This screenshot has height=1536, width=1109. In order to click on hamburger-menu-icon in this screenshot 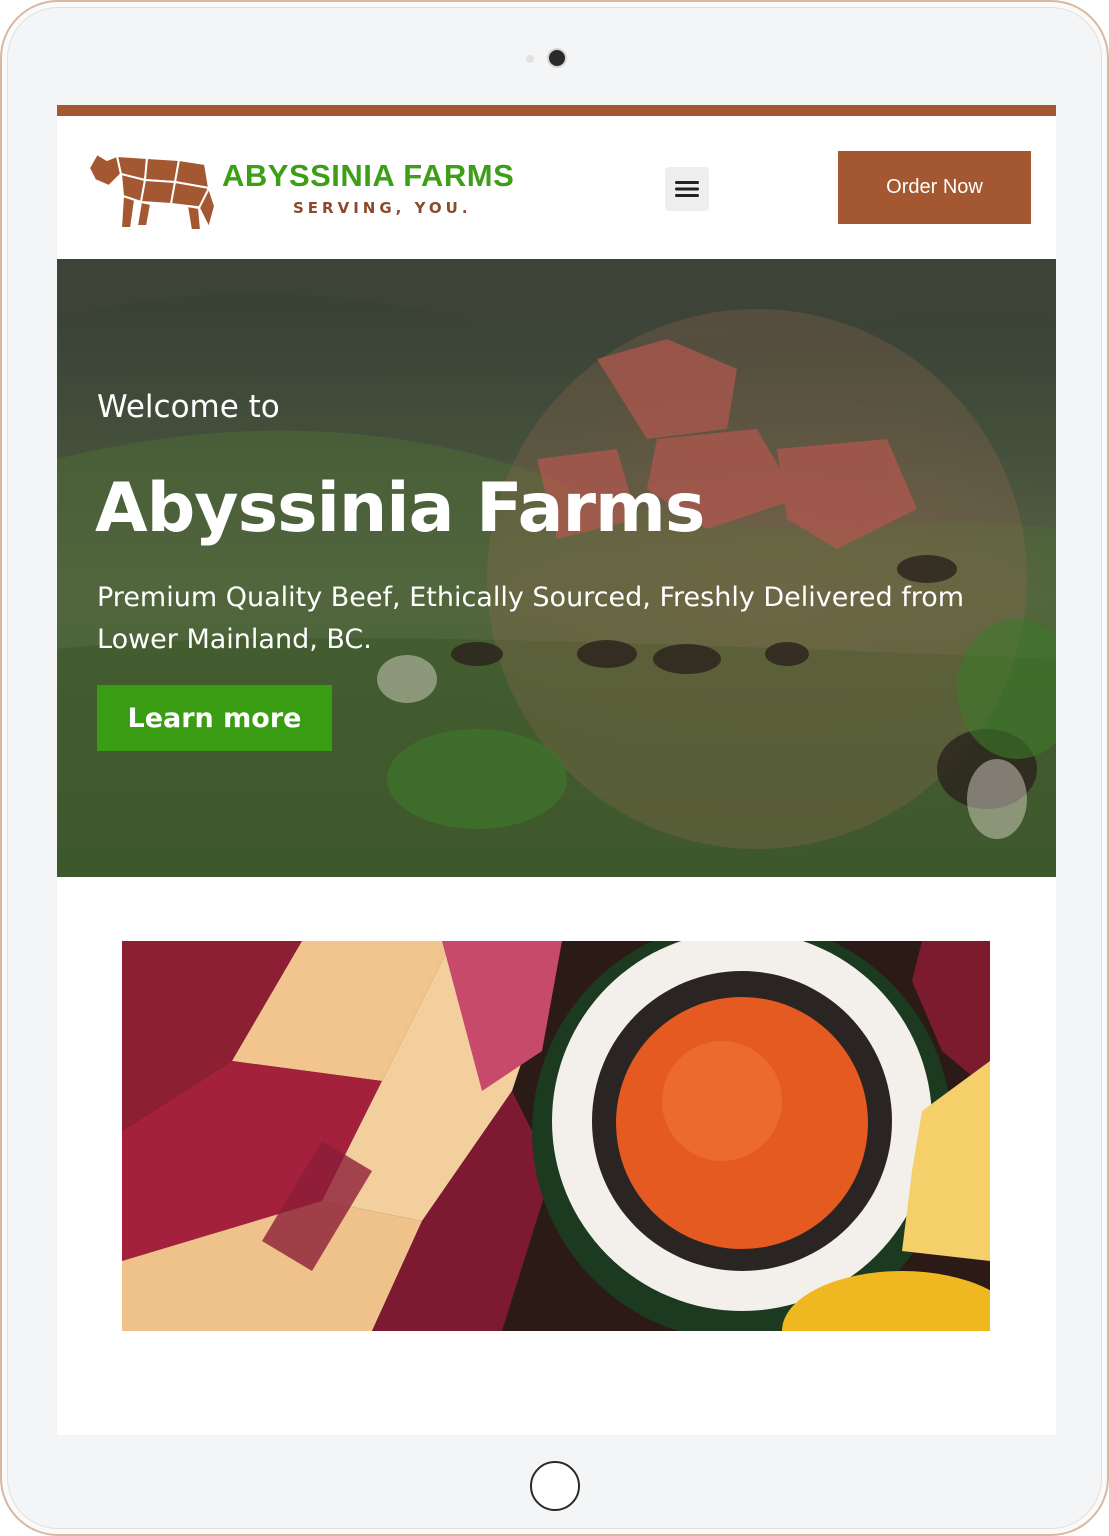, I will do `click(687, 189)`.